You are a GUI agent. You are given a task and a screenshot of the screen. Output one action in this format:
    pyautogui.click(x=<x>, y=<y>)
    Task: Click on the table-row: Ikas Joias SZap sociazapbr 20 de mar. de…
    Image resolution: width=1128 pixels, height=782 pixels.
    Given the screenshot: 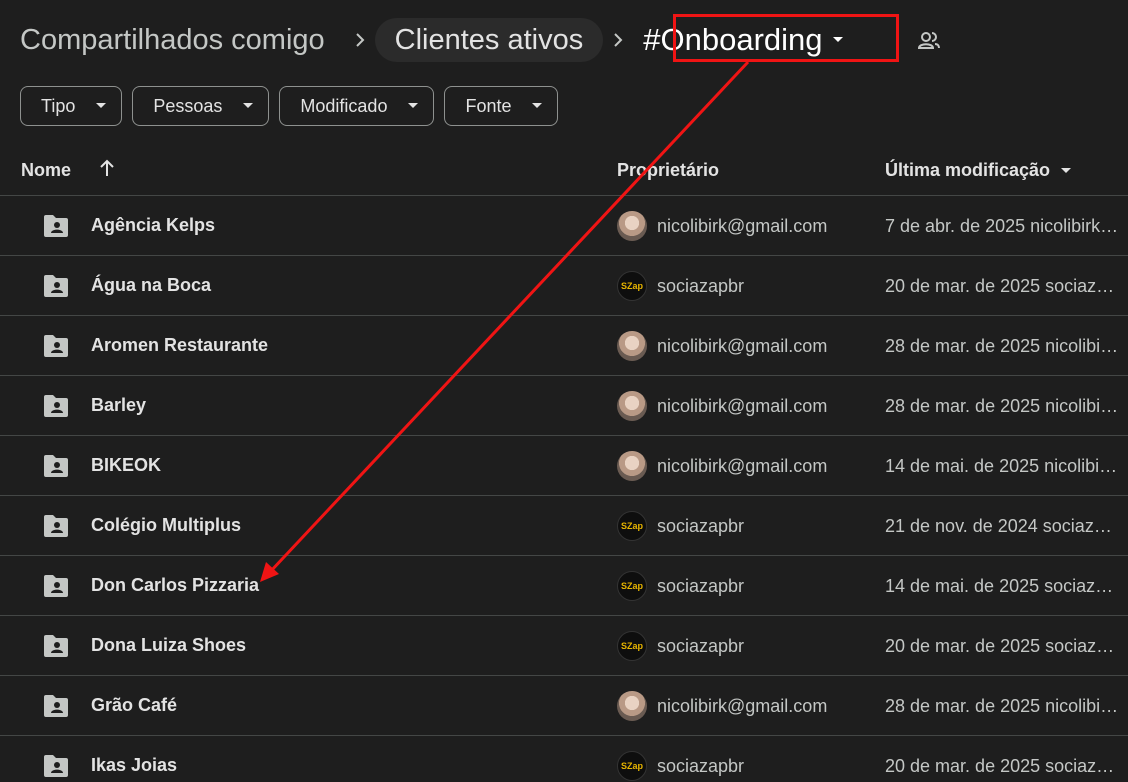 What is the action you would take?
    pyautogui.click(x=564, y=758)
    